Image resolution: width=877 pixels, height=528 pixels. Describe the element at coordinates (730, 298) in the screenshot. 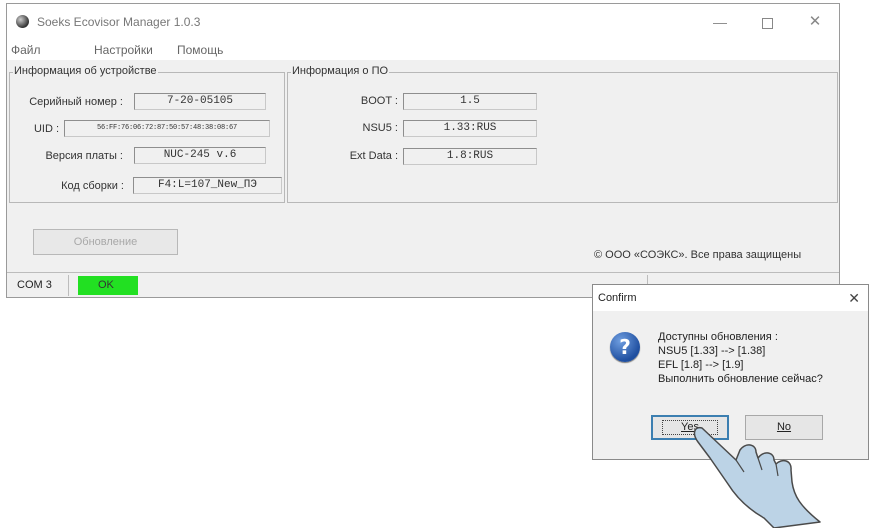

I see `dialog-title-bar: Confirm ✕` at that location.